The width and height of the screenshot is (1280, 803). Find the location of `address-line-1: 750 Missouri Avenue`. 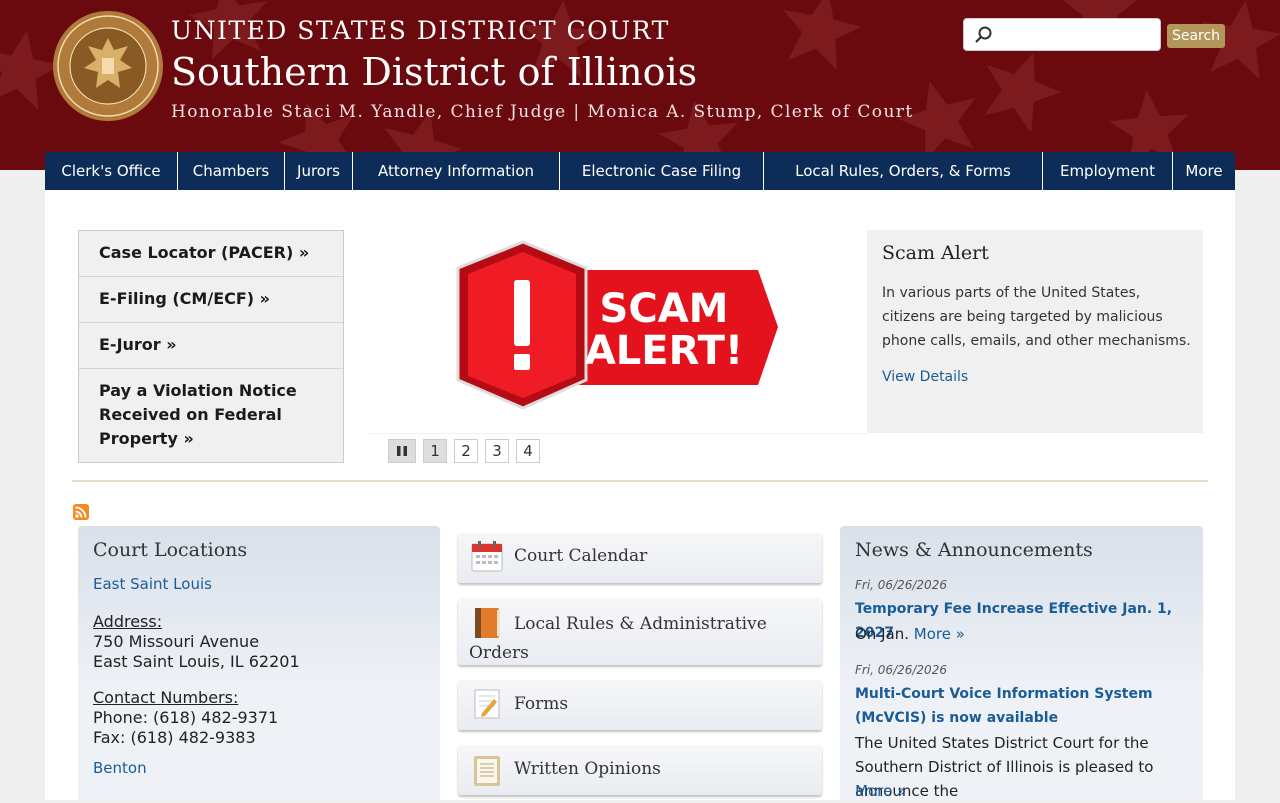

address-line-1: 750 Missouri Avenue is located at coordinates (176, 641).